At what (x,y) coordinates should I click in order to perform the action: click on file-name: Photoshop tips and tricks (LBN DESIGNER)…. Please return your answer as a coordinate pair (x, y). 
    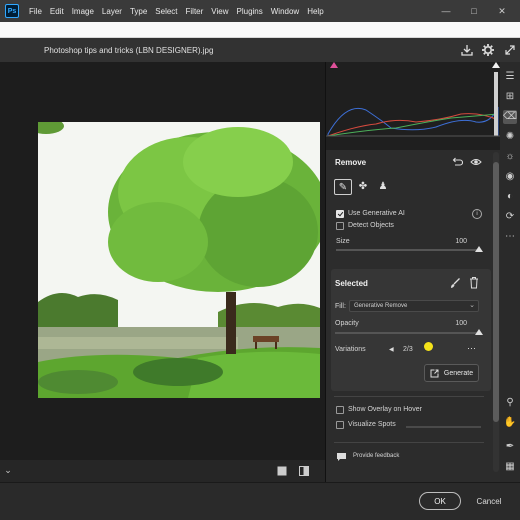
    Looking at the image, I should click on (129, 50).